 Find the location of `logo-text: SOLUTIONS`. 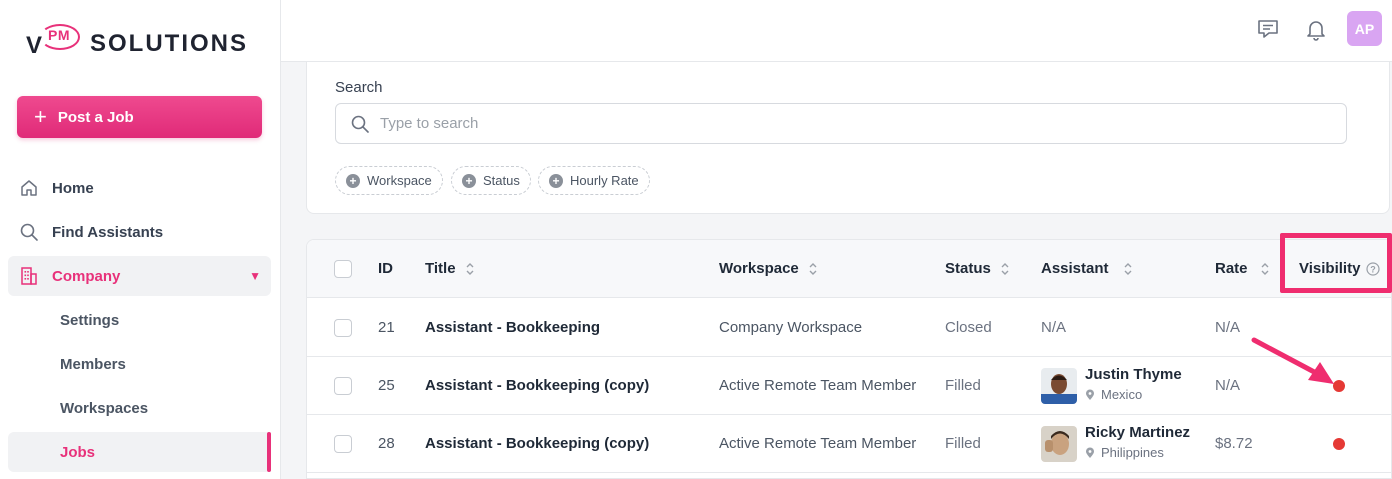

logo-text: SOLUTIONS is located at coordinates (169, 43).